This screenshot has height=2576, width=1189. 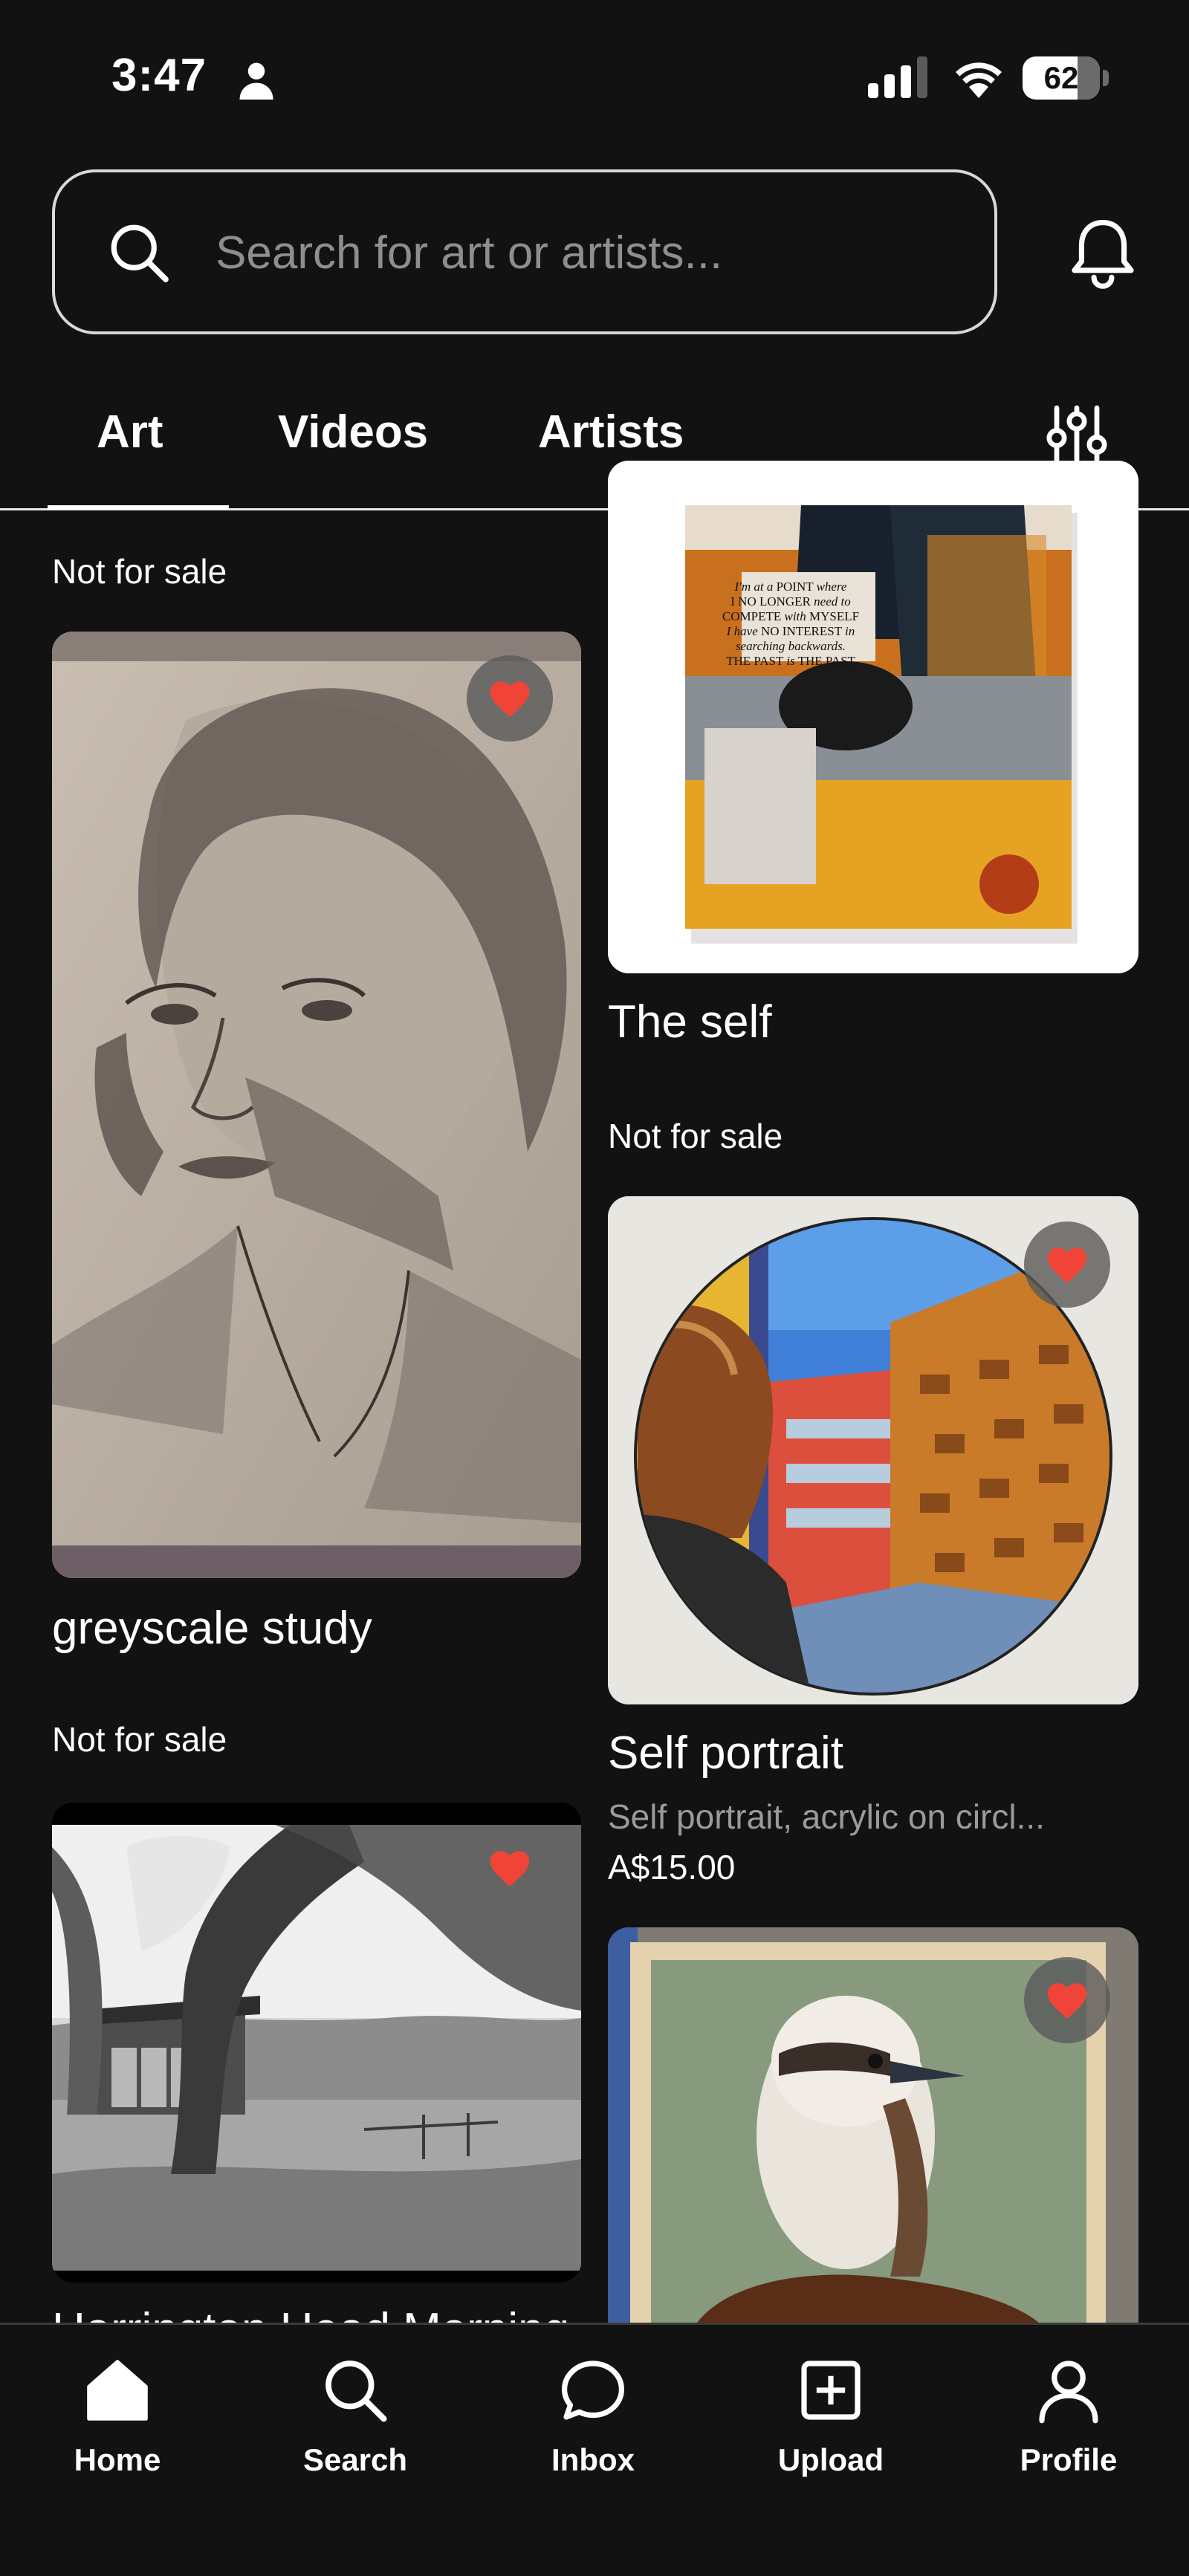 What do you see at coordinates (726, 1753) in the screenshot?
I see `artwork-title: Self portrait` at bounding box center [726, 1753].